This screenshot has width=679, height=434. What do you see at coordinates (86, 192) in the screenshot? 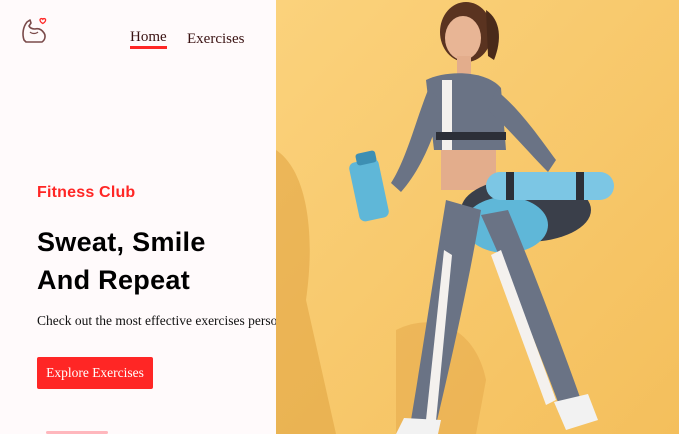
I see `hero-brand-title: Fitness Club` at bounding box center [86, 192].